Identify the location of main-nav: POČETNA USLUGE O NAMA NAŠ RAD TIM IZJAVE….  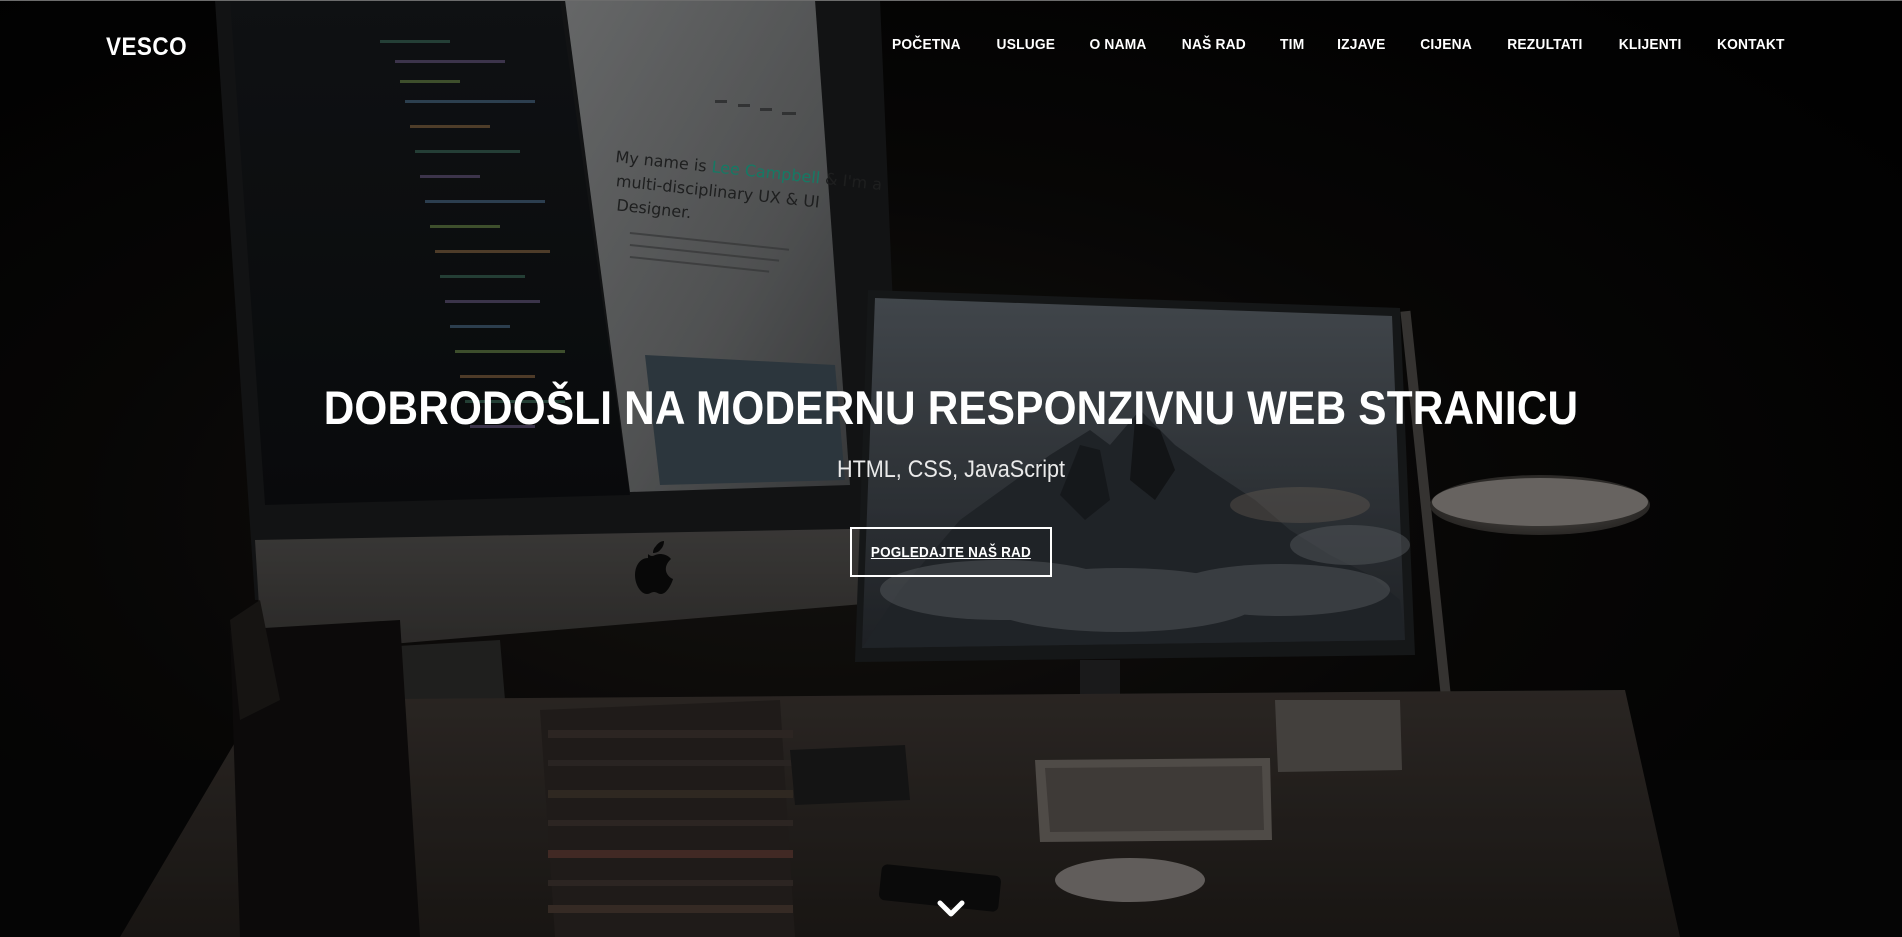
(1323, 45).